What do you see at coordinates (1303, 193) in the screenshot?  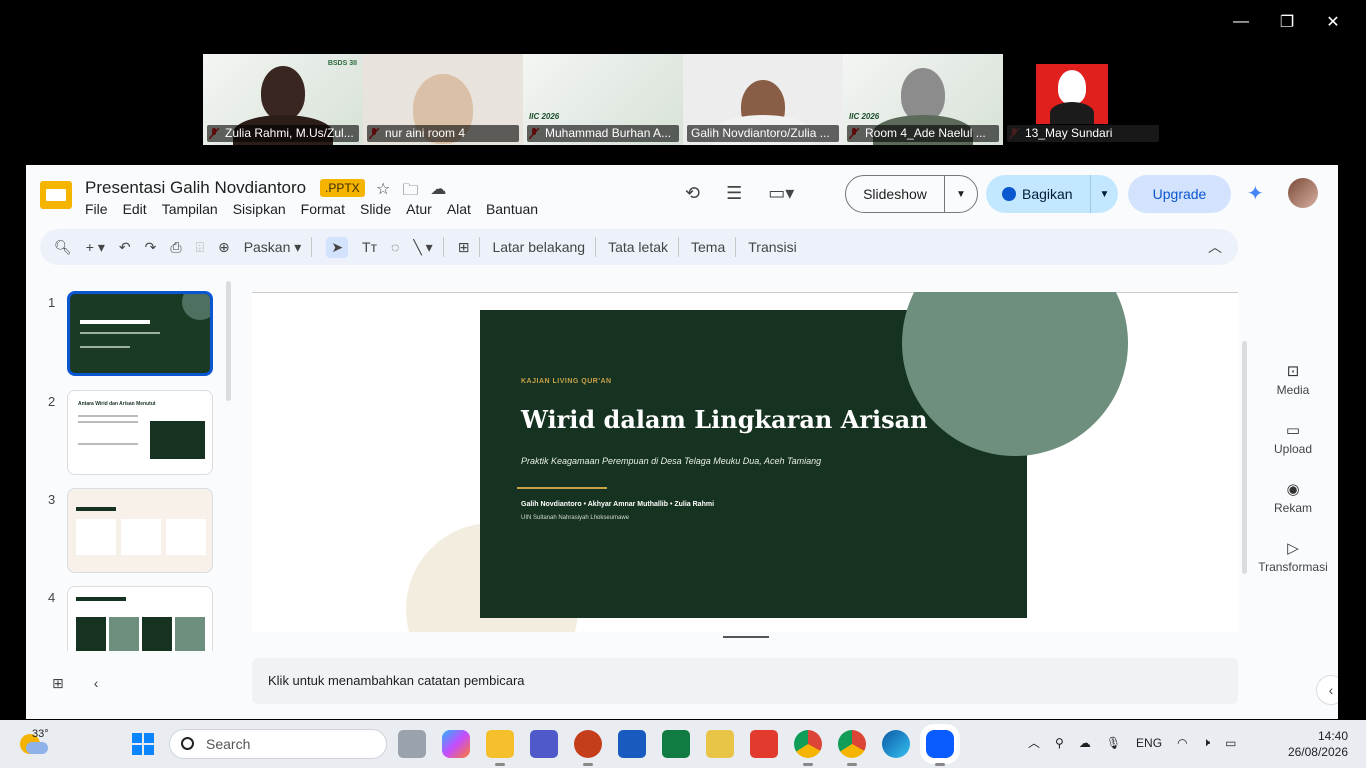 I see `user-avatar` at bounding box center [1303, 193].